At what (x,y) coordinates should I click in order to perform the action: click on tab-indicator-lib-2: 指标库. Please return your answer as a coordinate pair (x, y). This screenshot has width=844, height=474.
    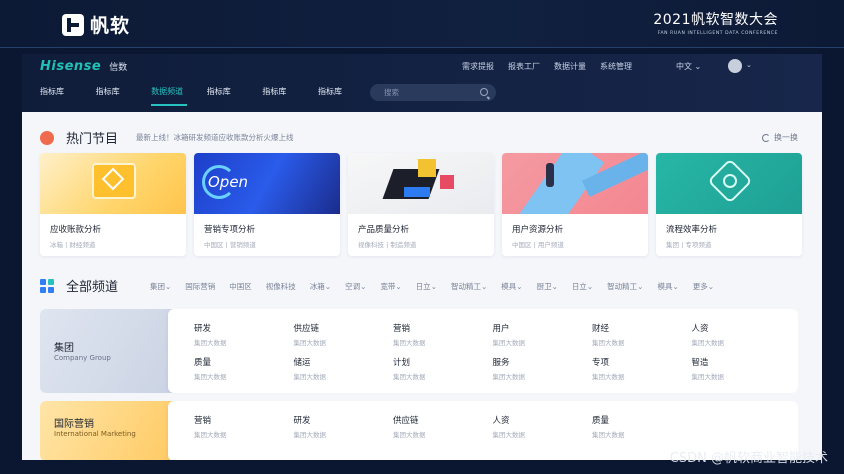
    Looking at the image, I should click on (124, 95).